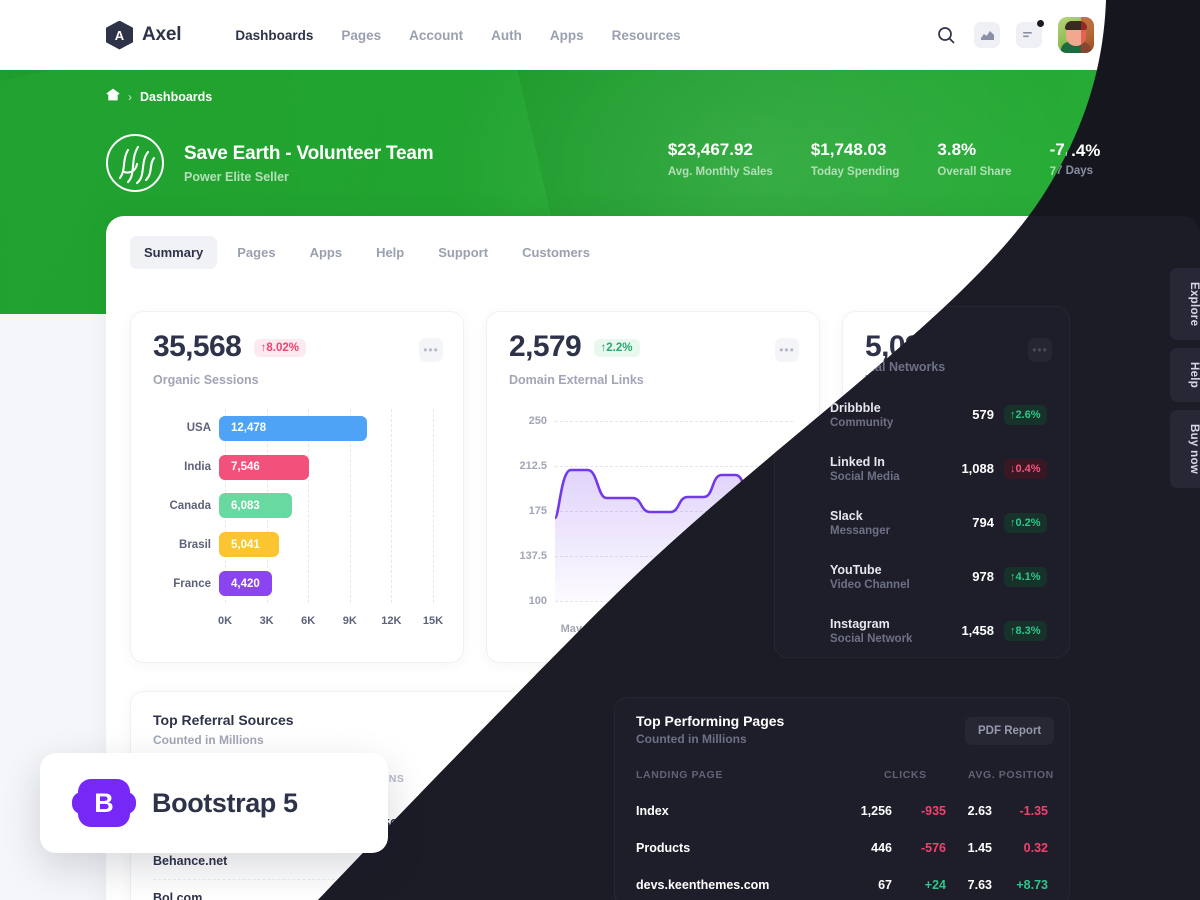 The width and height of the screenshot is (1200, 900). What do you see at coordinates (390, 252) in the screenshot?
I see `tab-help: Help` at bounding box center [390, 252].